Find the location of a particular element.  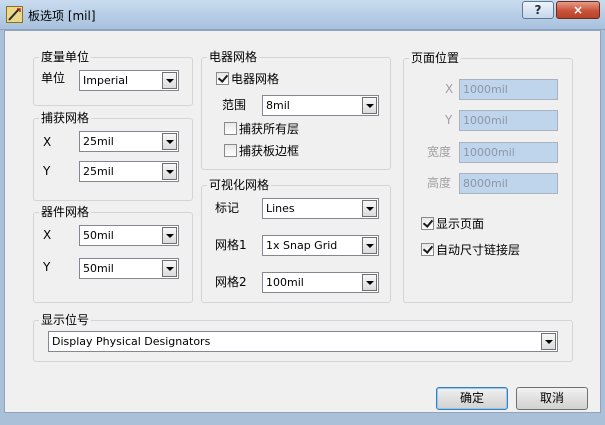

snap-x-value: 25mil is located at coordinates (98, 141).